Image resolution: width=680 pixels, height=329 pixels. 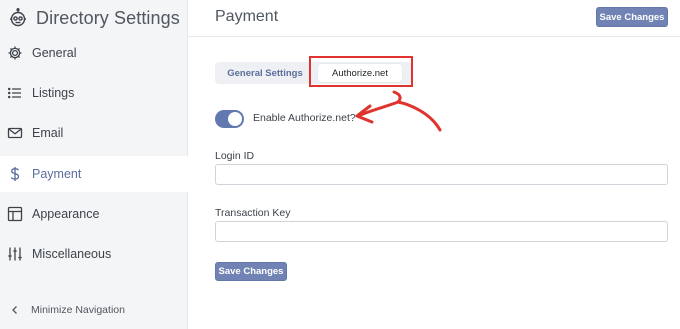 I want to click on minimize-label: Minimize Navigation, so click(x=78, y=310).